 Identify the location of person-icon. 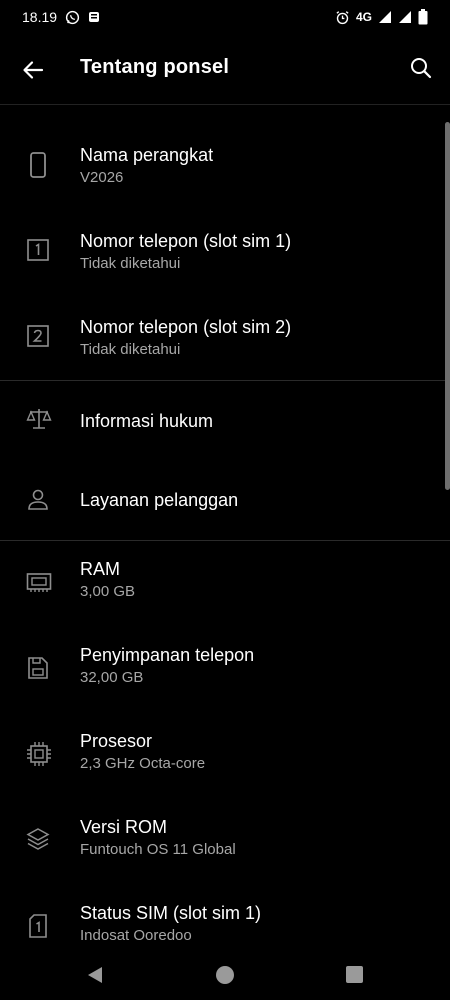
(38, 500).